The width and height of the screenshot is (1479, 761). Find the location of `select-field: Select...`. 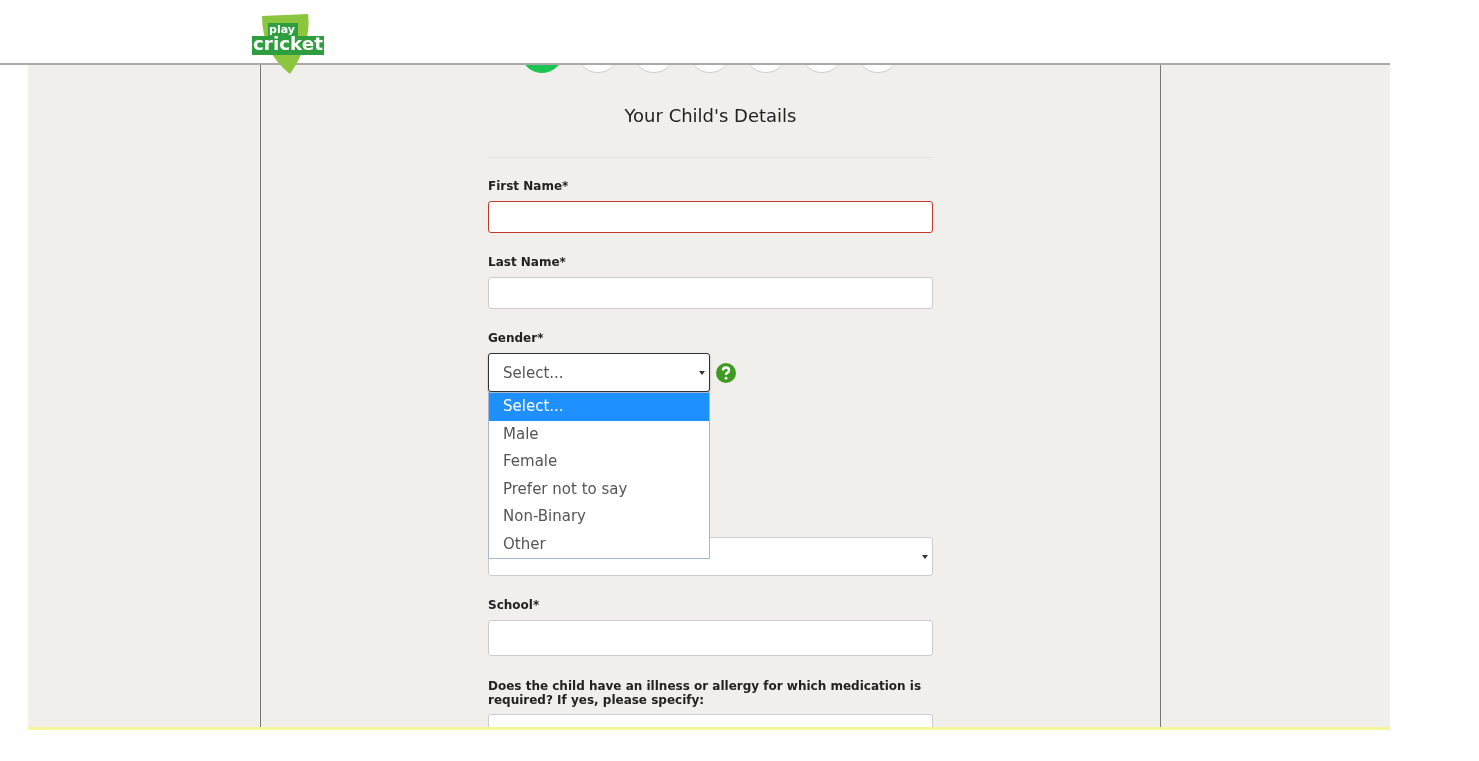

select-field: Select... is located at coordinates (599, 372).